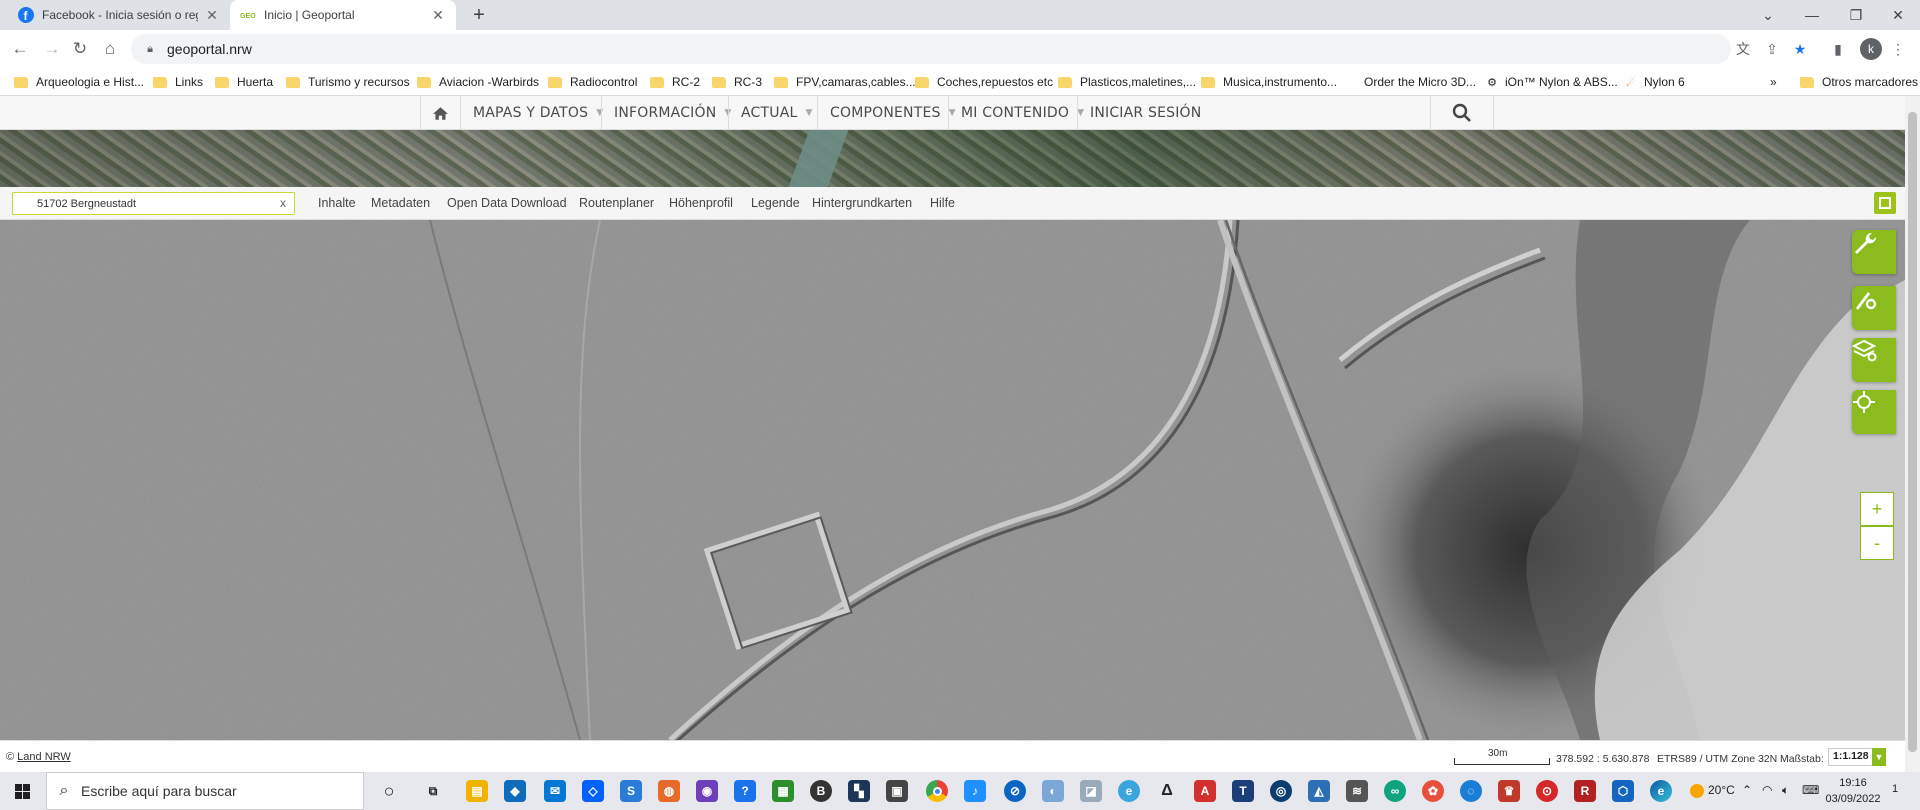 The width and height of the screenshot is (1920, 810). Describe the element at coordinates (1812, 15) in the screenshot. I see `minimize-button: —` at that location.